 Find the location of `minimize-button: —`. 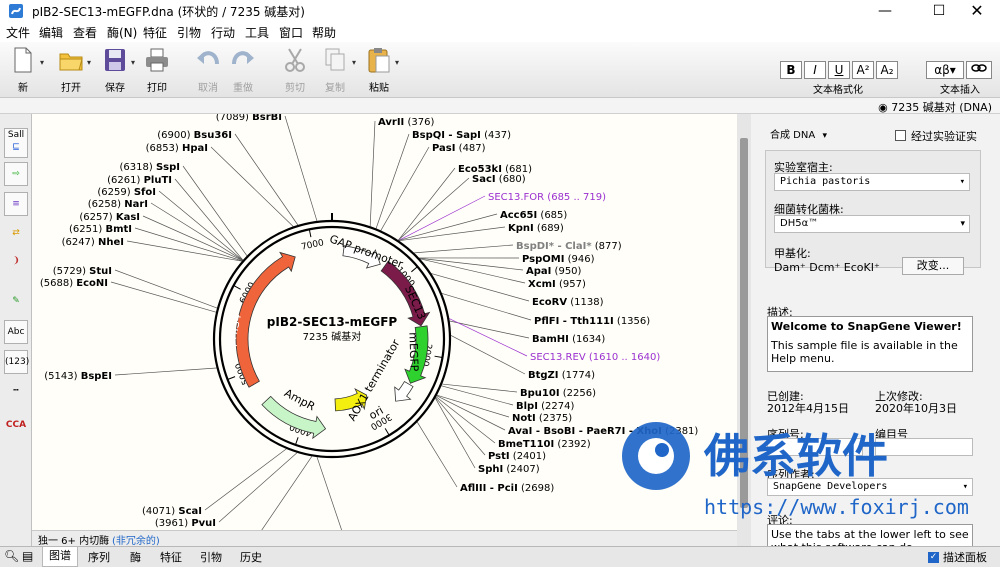

minimize-button: — is located at coordinates (885, 11).